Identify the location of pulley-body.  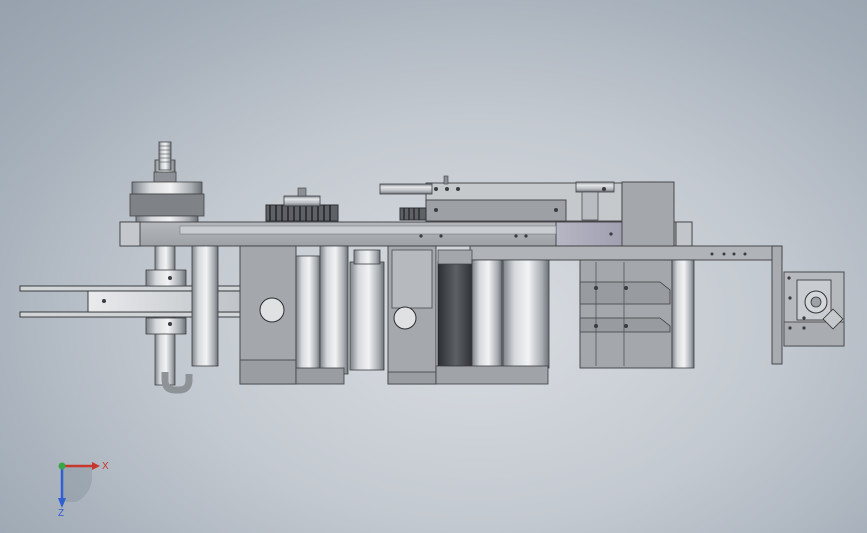
(167, 205).